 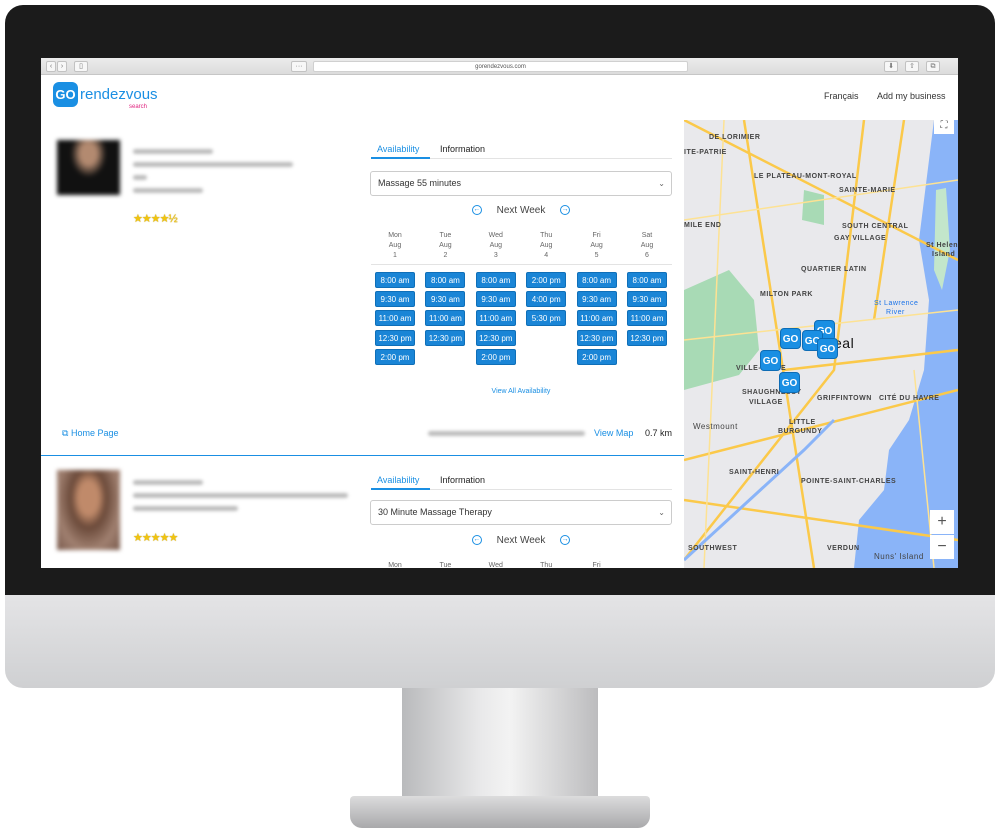 What do you see at coordinates (395, 565) in the screenshot?
I see `day-dow: Mon` at bounding box center [395, 565].